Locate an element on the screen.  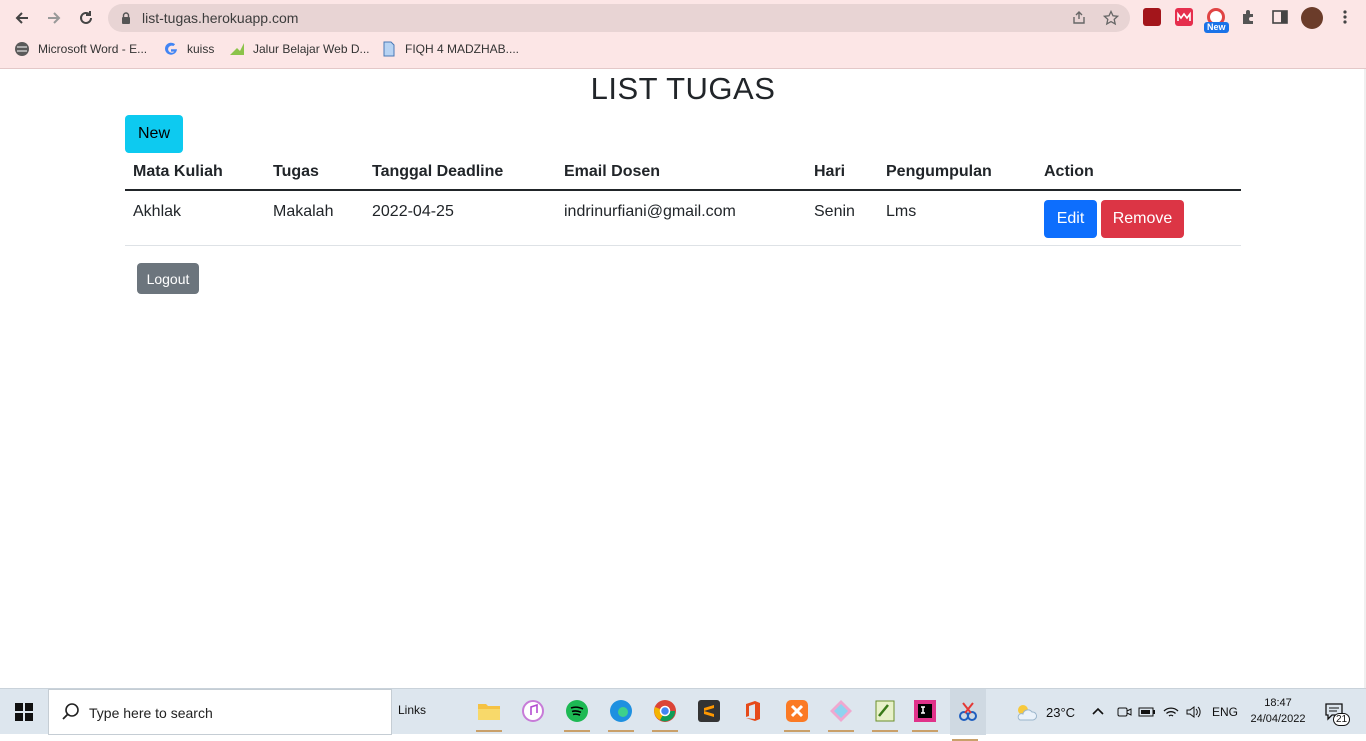
header-tugas: Tugas is located at coordinates (296, 171).